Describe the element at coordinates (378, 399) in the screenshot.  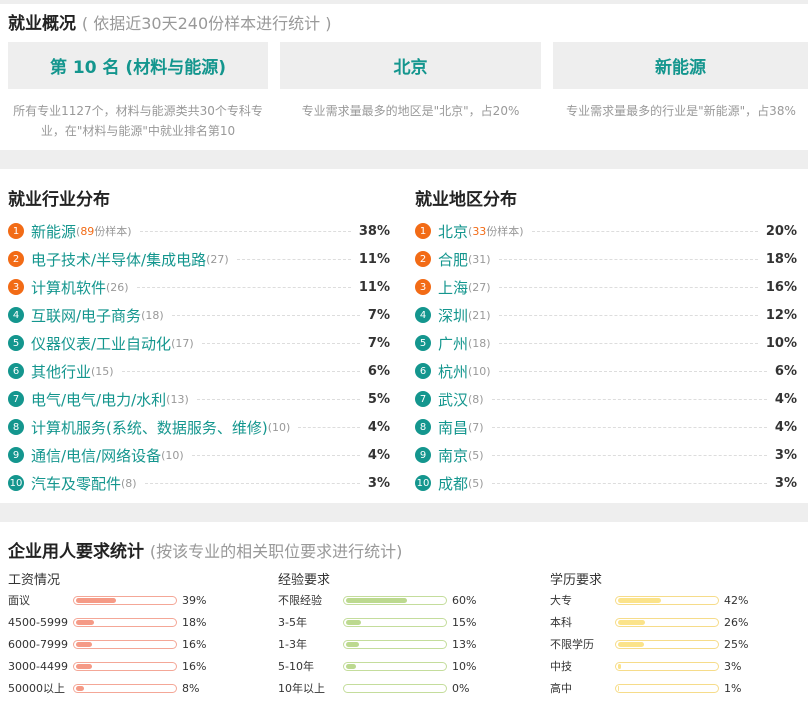
I see `share-percent: 5%` at that location.